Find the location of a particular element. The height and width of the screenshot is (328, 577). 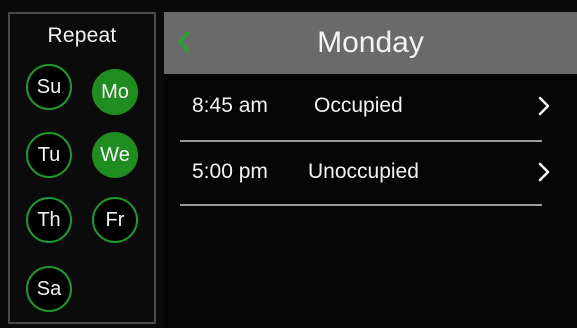

event-time: 5:00 pm is located at coordinates (230, 171).